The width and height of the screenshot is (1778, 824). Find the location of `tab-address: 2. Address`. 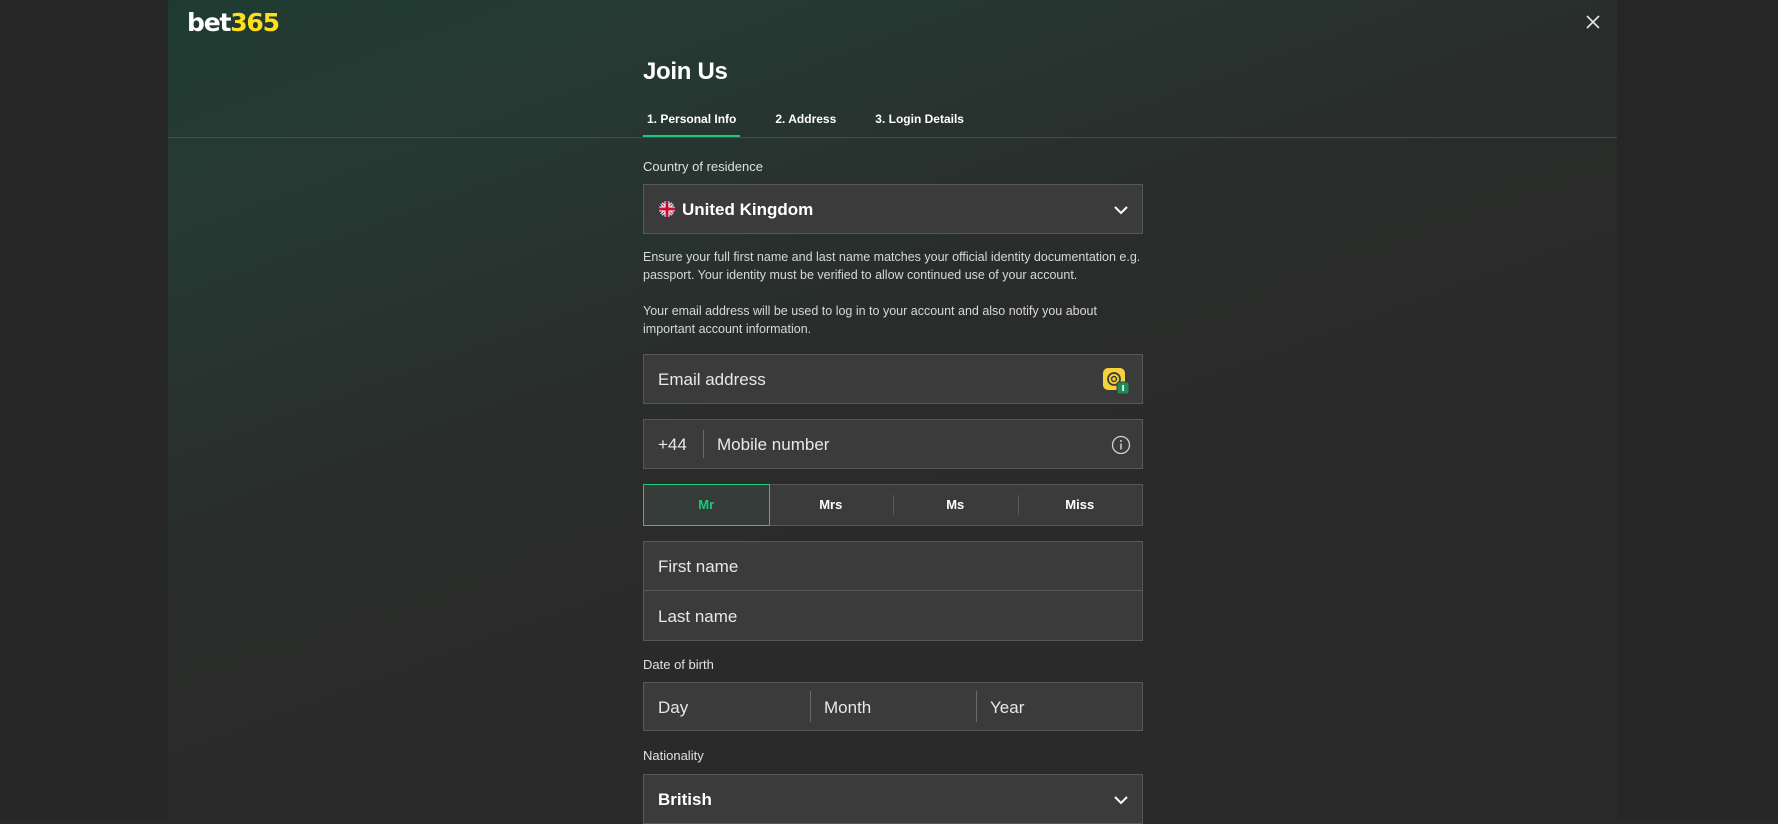

tab-address: 2. Address is located at coordinates (805, 124).